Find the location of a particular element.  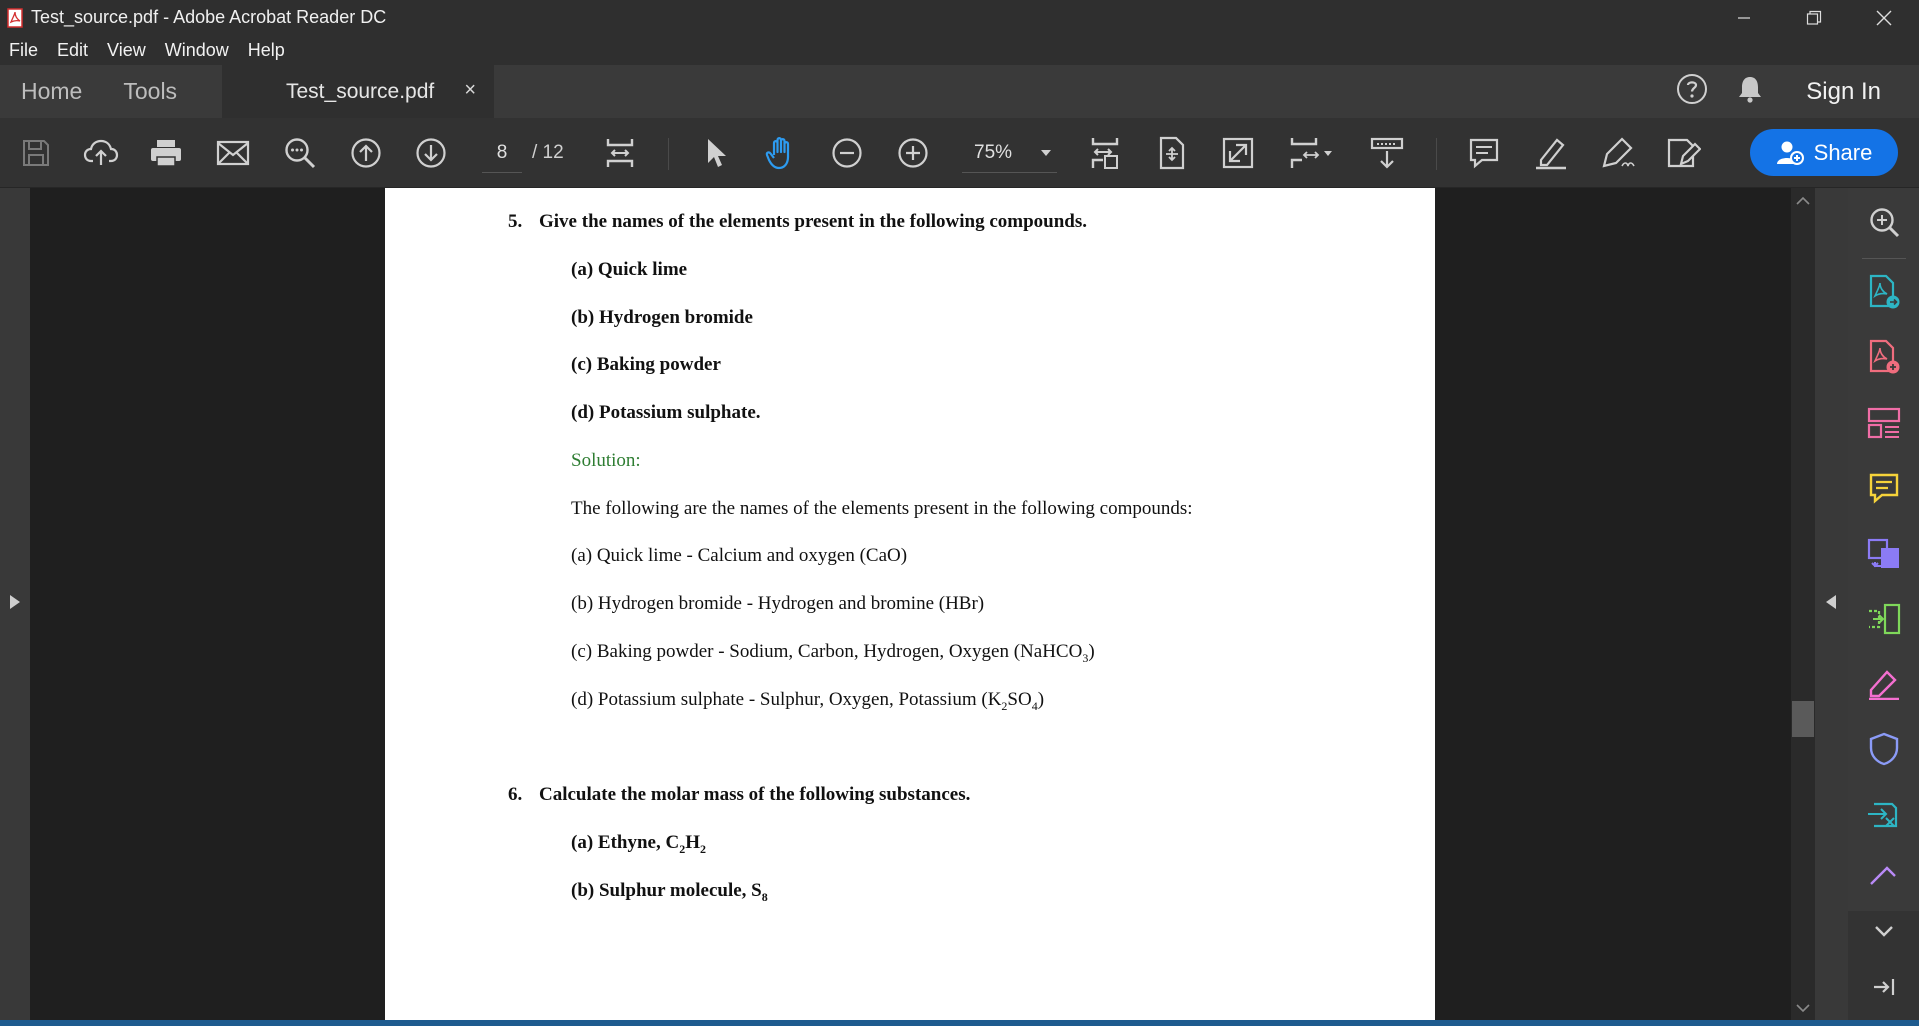

envelope-icon is located at coordinates (233, 153).